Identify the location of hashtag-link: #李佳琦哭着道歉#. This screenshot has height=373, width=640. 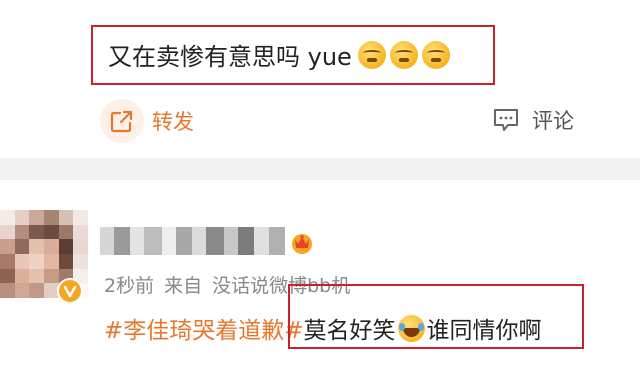
(204, 328).